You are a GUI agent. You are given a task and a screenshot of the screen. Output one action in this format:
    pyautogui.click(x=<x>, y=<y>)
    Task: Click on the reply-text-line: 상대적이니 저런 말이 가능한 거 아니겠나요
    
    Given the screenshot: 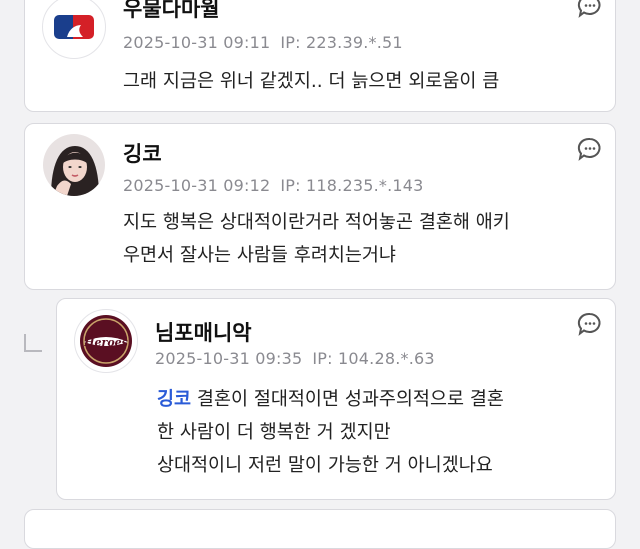 What is the action you would take?
    pyautogui.click(x=325, y=465)
    